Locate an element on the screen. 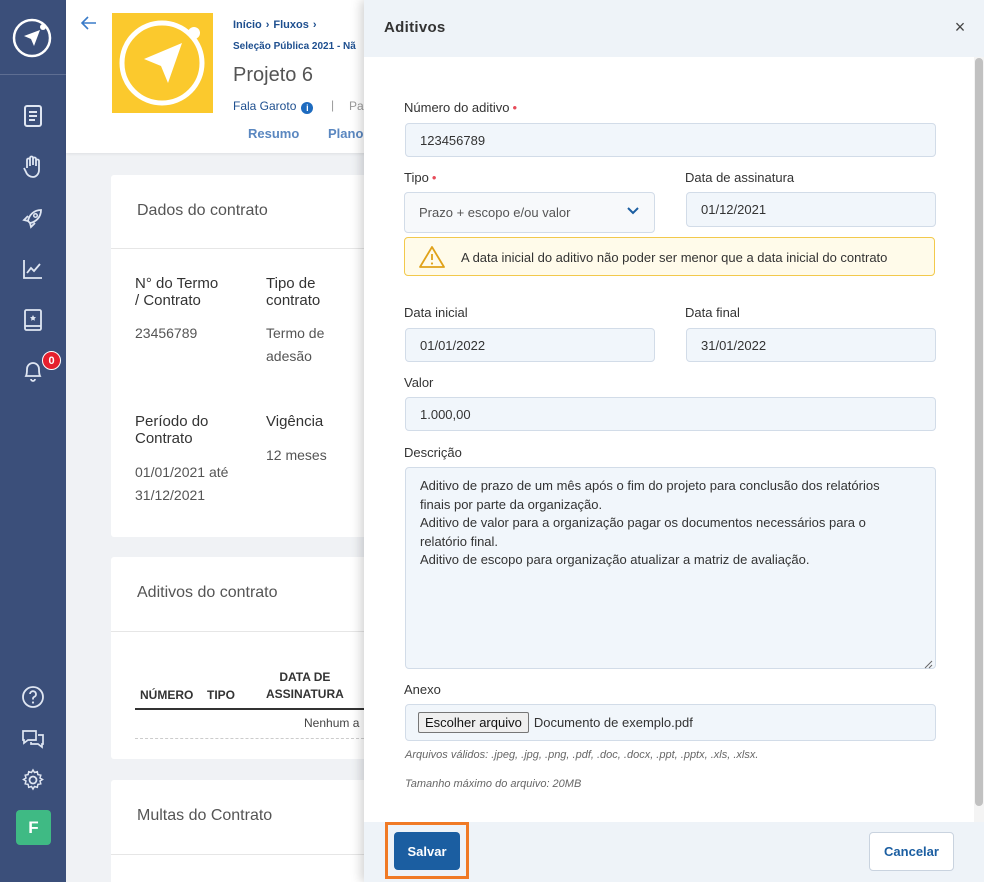 This screenshot has width=1002, height=882. signature-date-input: 01/12/2021 is located at coordinates (811, 209).